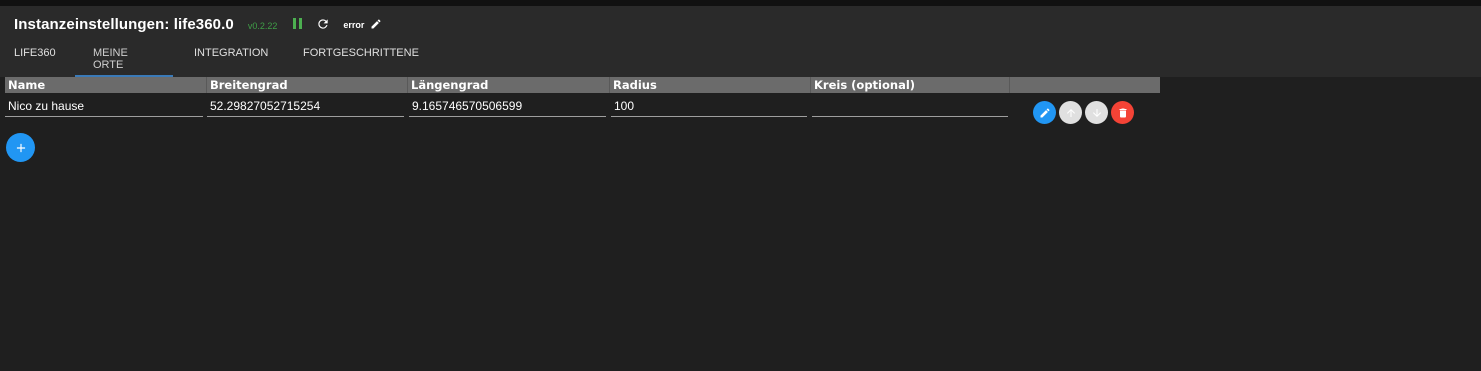 The height and width of the screenshot is (371, 1481). I want to click on longitude-field: 9.165746570506599, so click(507, 106).